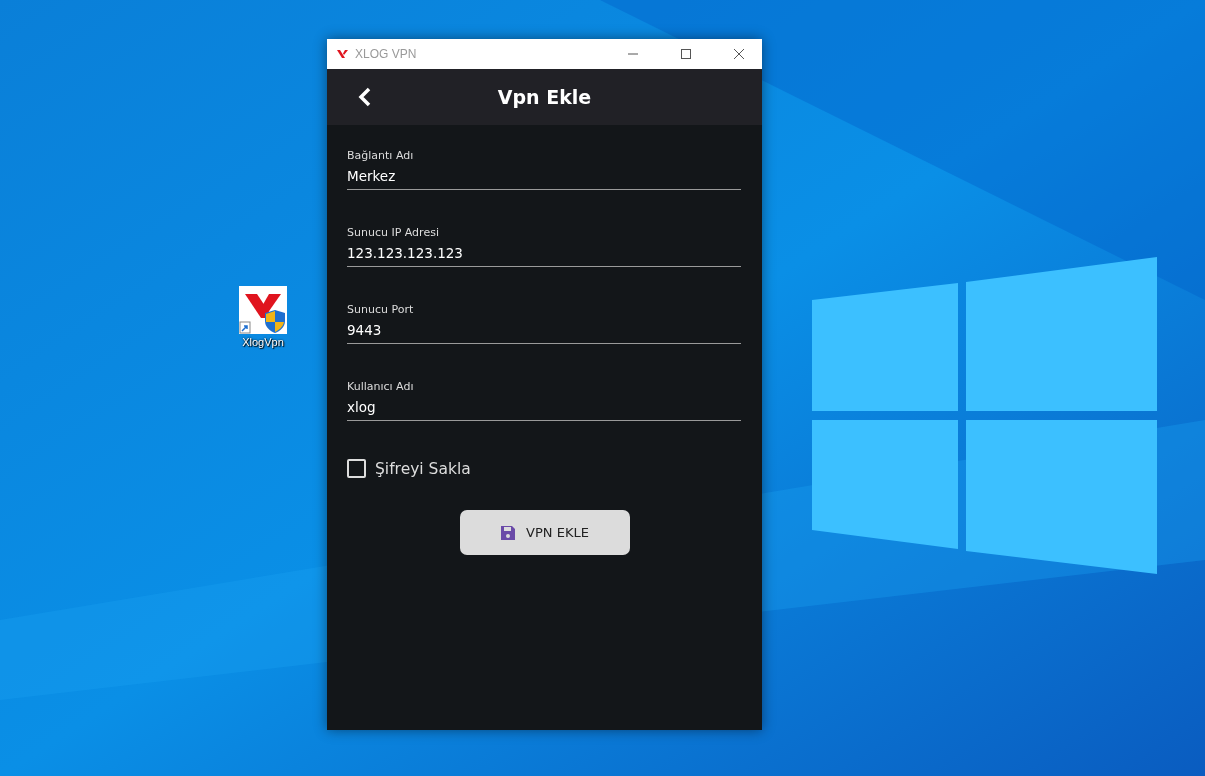  Describe the element at coordinates (544, 410) in the screenshot. I see `input-field: xlog` at that location.